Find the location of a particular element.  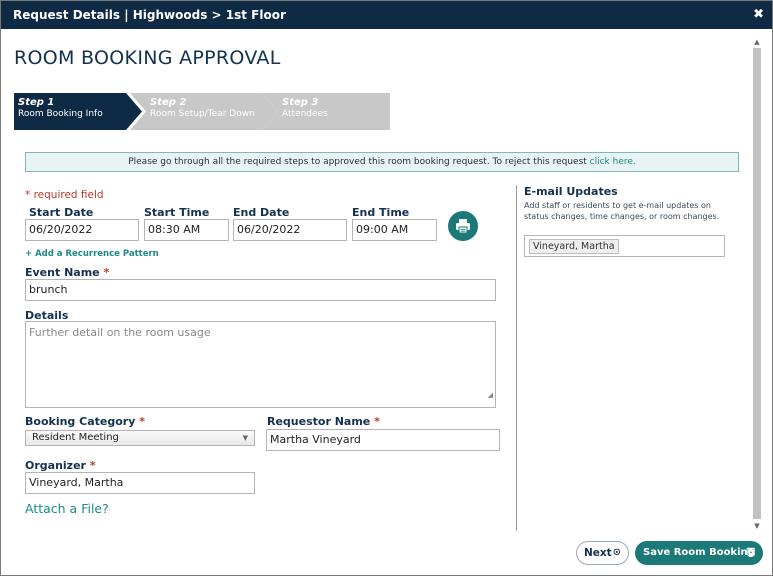

scrollbar-thumb is located at coordinates (757, 283).